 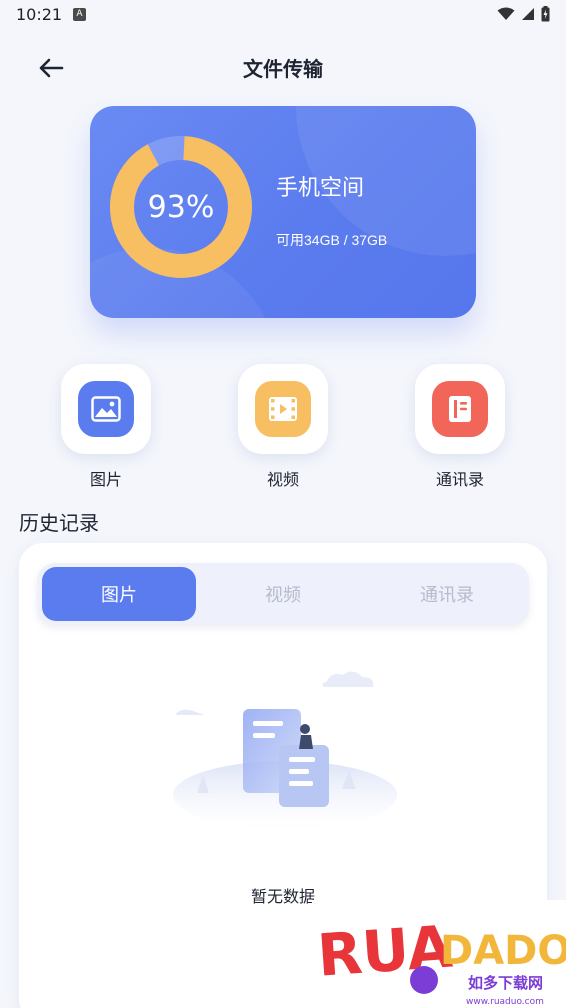 I want to click on category-images: 图片, so click(x=106, y=427).